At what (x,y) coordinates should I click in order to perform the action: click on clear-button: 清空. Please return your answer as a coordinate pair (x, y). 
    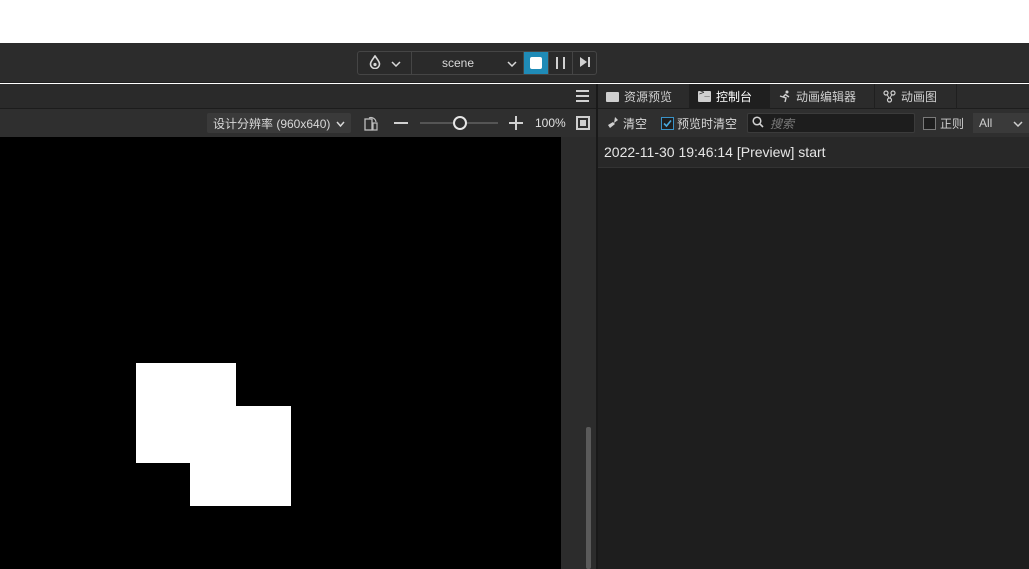
    Looking at the image, I should click on (626, 123).